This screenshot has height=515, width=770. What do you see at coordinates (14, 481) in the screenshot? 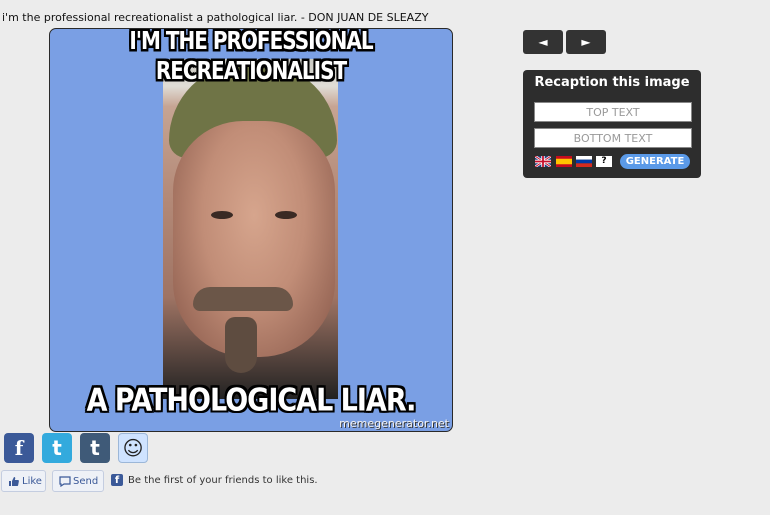
I see `thumbs-up-icon` at bounding box center [14, 481].